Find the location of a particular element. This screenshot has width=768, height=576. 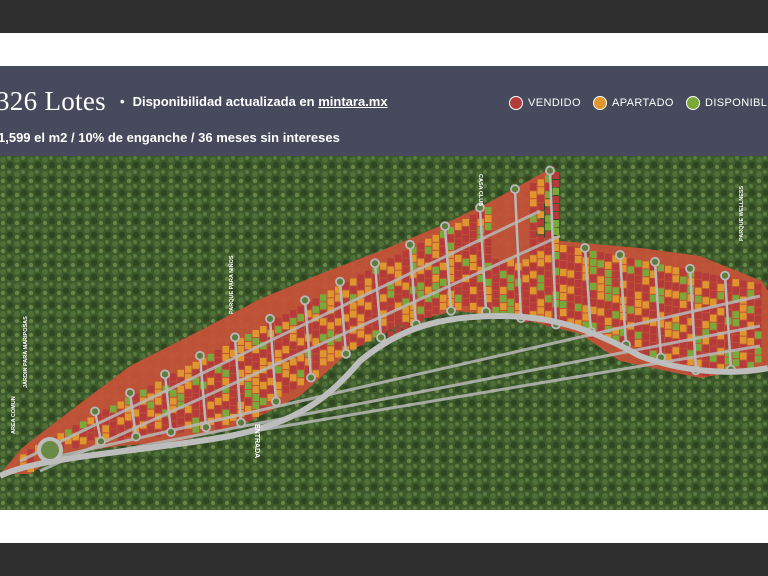

red-dot-icon is located at coordinates (516, 103).